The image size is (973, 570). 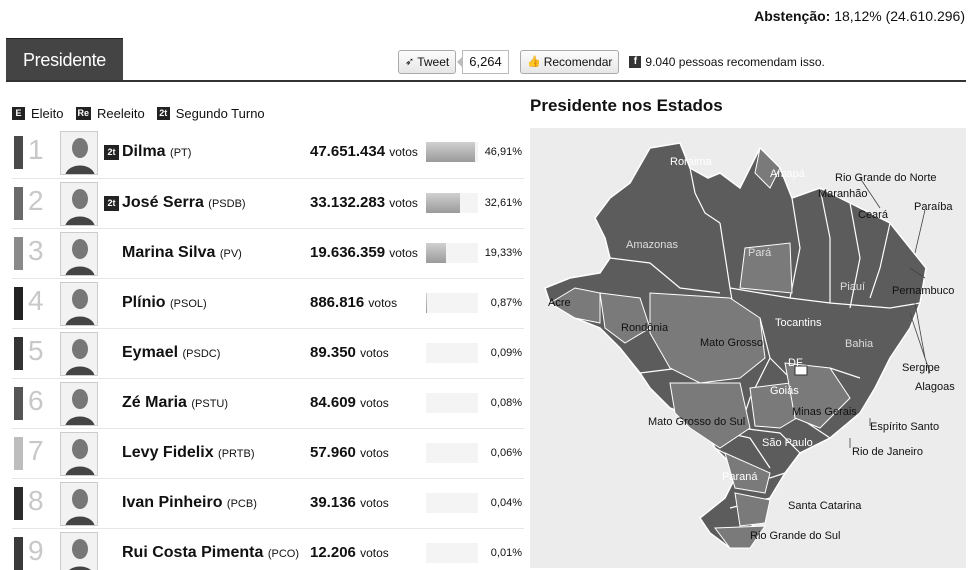 I want to click on candidate-name: Ivan Pinheiro (PCB), so click(x=189, y=503).